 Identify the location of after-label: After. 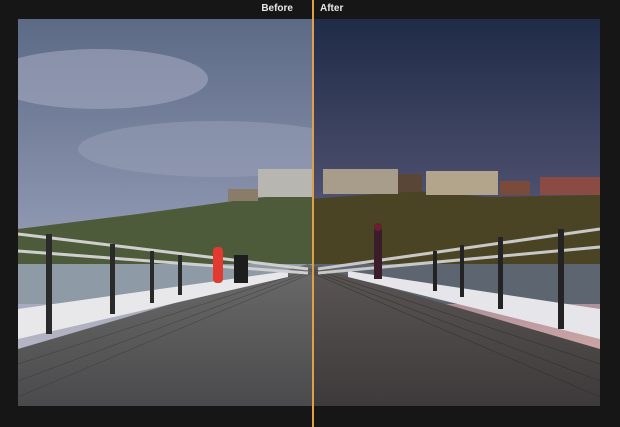
(332, 8).